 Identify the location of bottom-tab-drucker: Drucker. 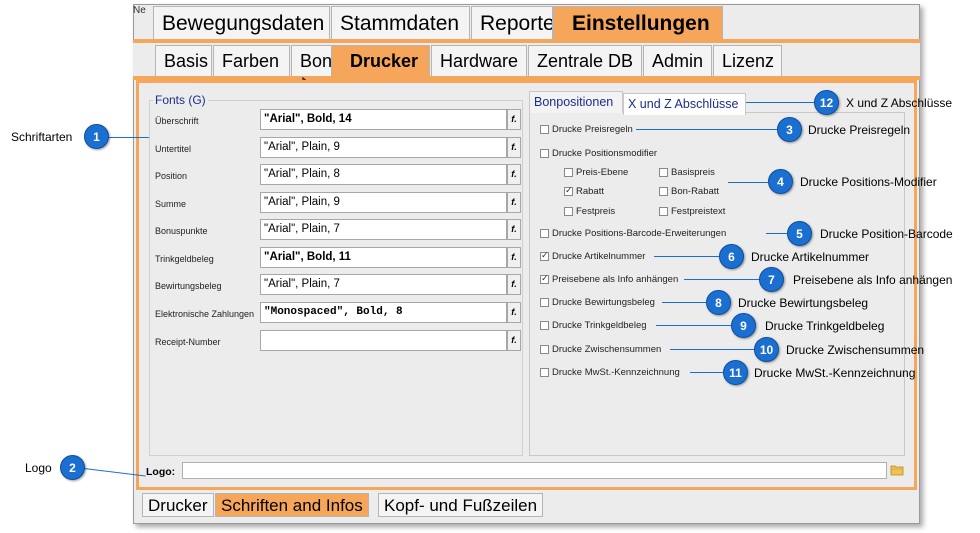
(178, 505).